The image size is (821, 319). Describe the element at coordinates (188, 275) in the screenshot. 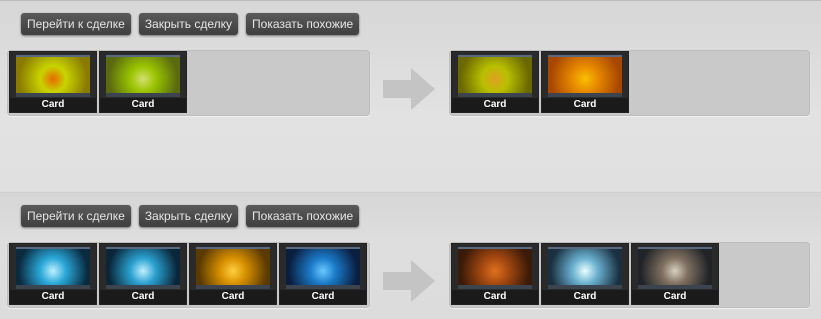

I see `give-items-panel: Card Card Card Card` at that location.